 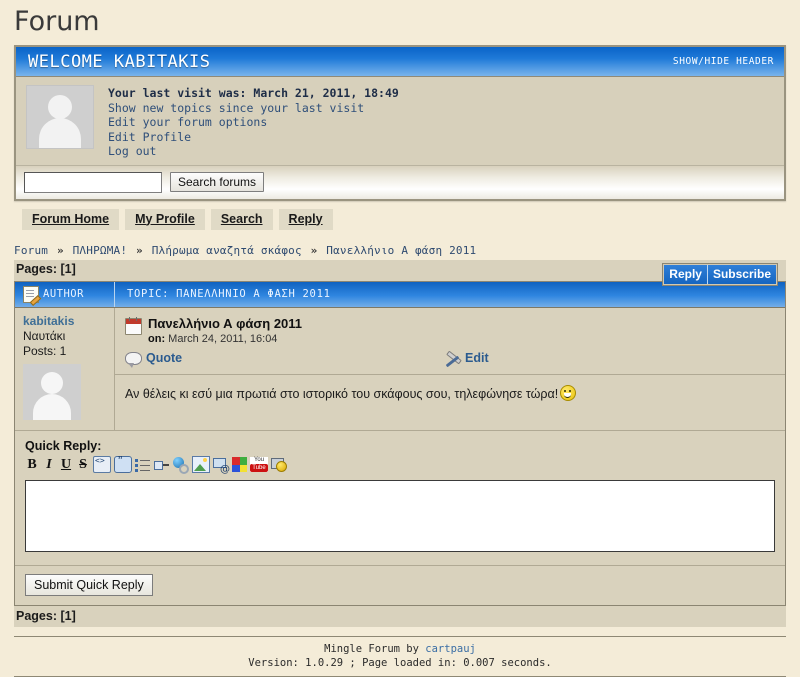 I want to click on post-title: Πανελλήνιο Α φάση 2011, so click(x=225, y=323).